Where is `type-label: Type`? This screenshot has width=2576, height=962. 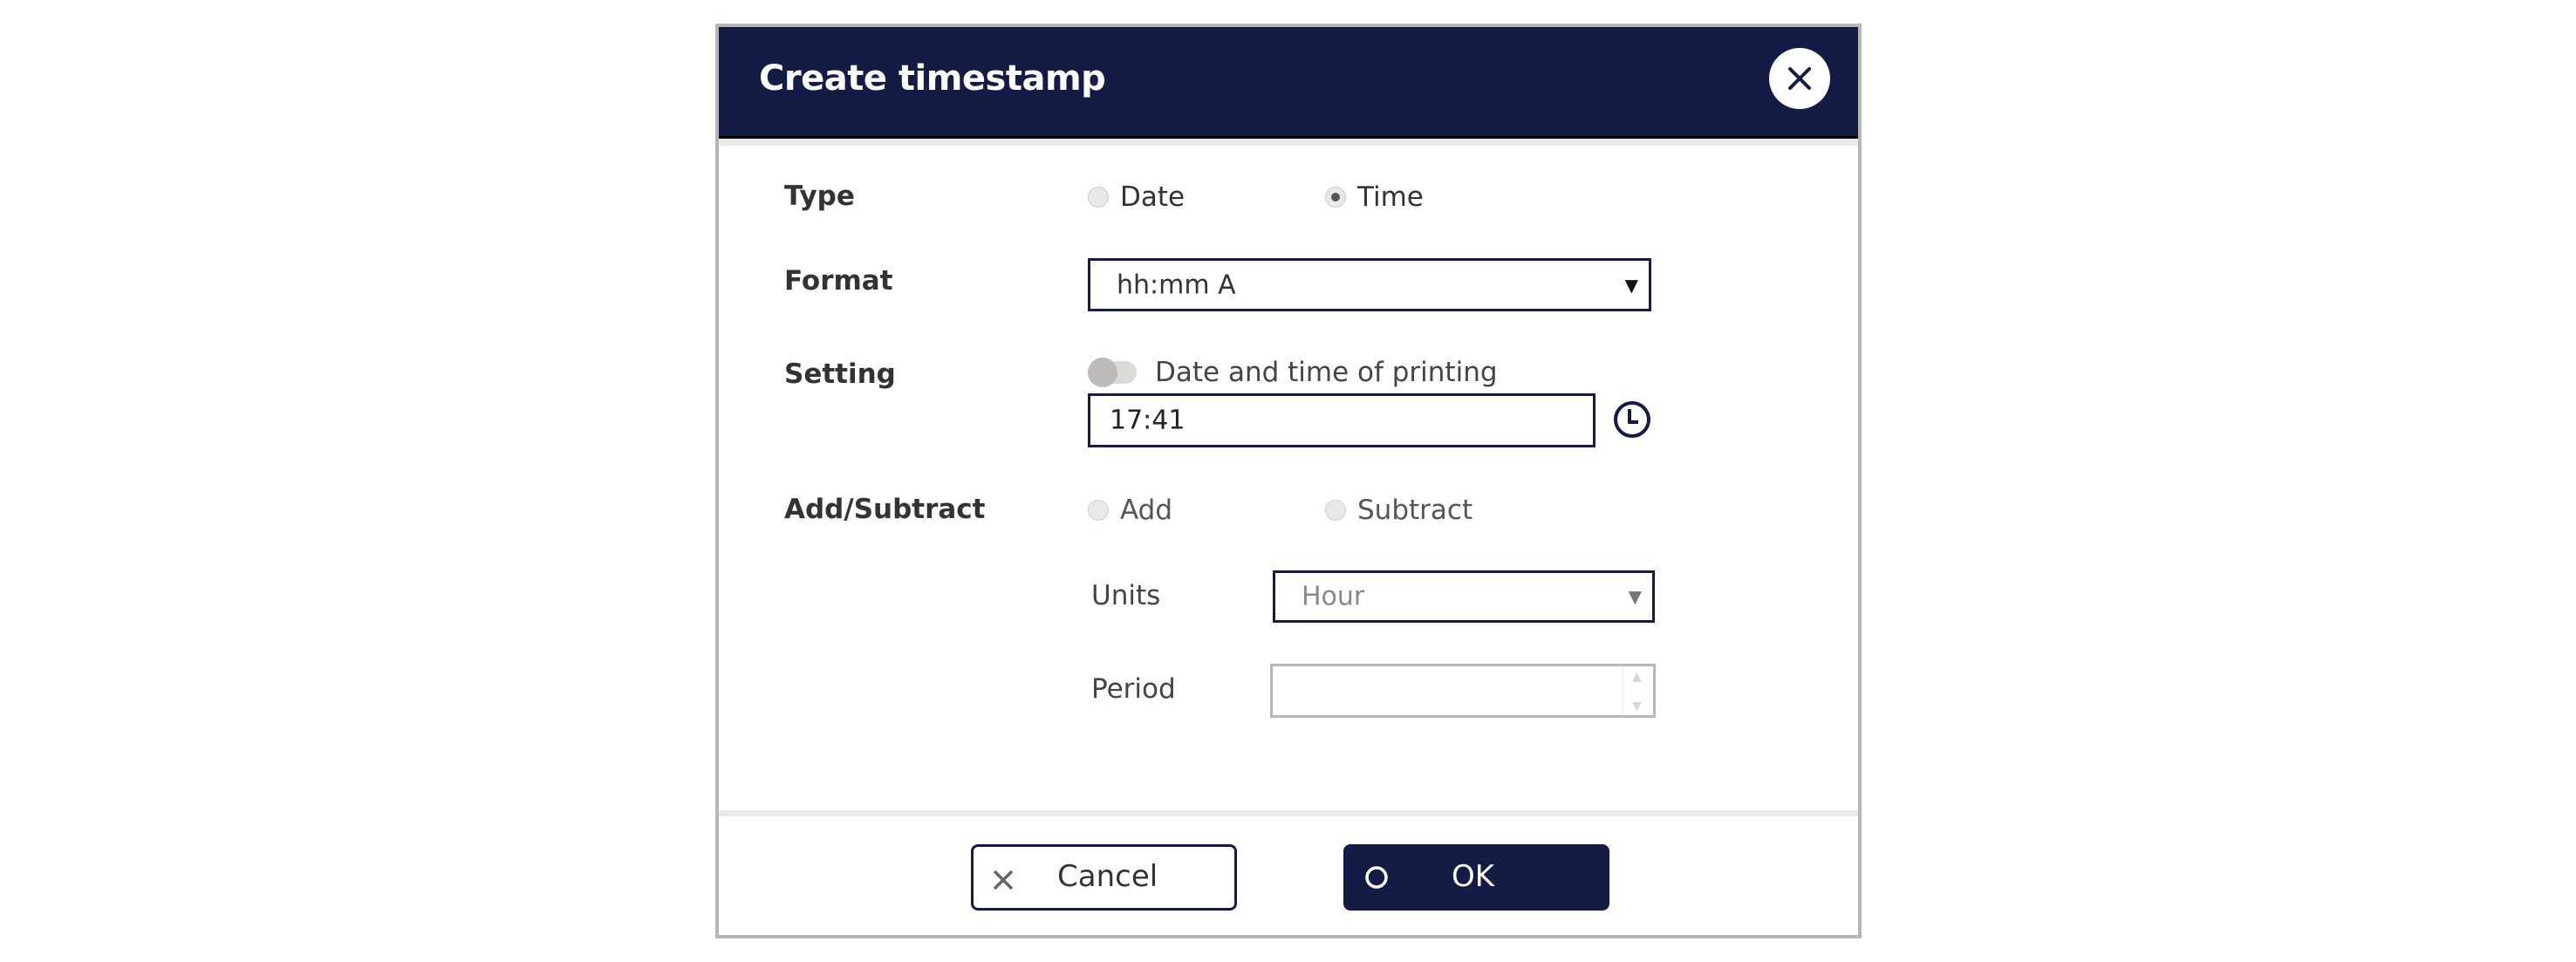 type-label: Type is located at coordinates (819, 197).